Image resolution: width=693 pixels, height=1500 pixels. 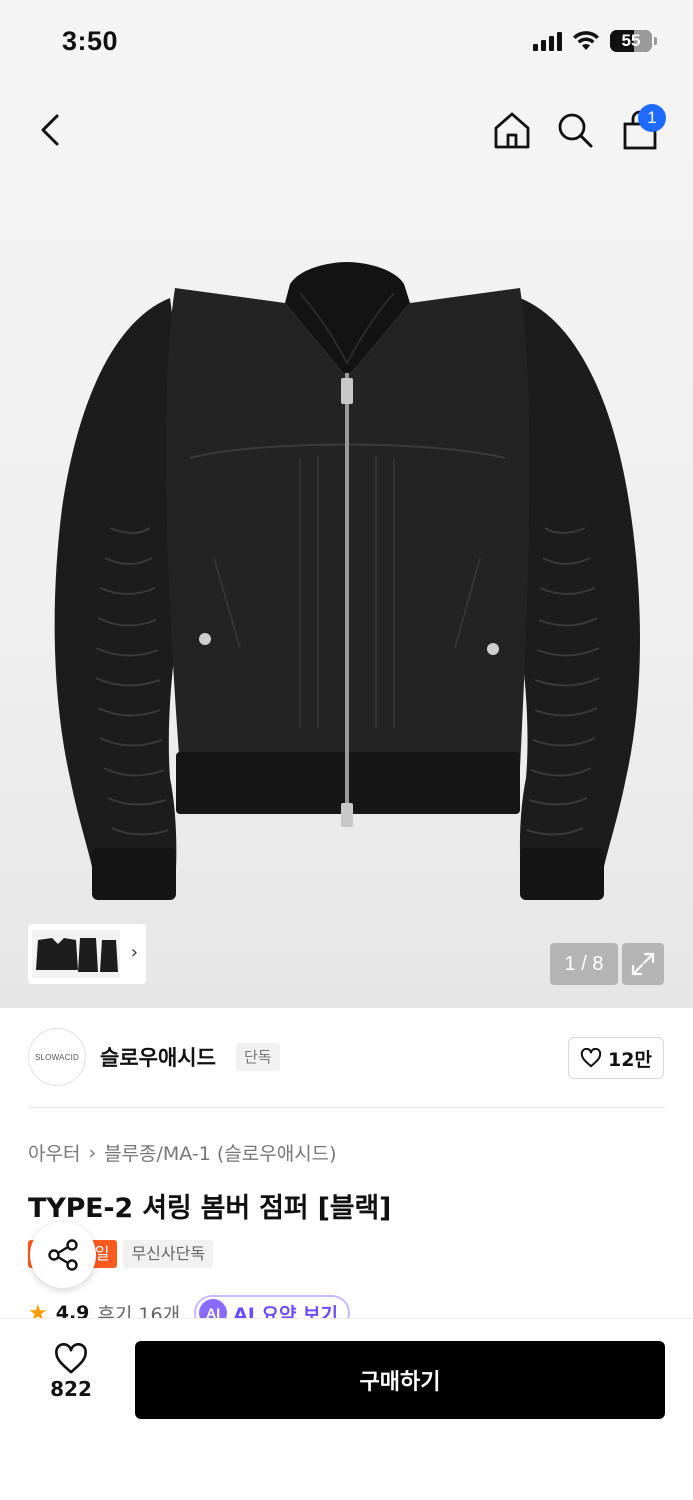 What do you see at coordinates (652, 118) in the screenshot?
I see `cart-count-badge: 1` at bounding box center [652, 118].